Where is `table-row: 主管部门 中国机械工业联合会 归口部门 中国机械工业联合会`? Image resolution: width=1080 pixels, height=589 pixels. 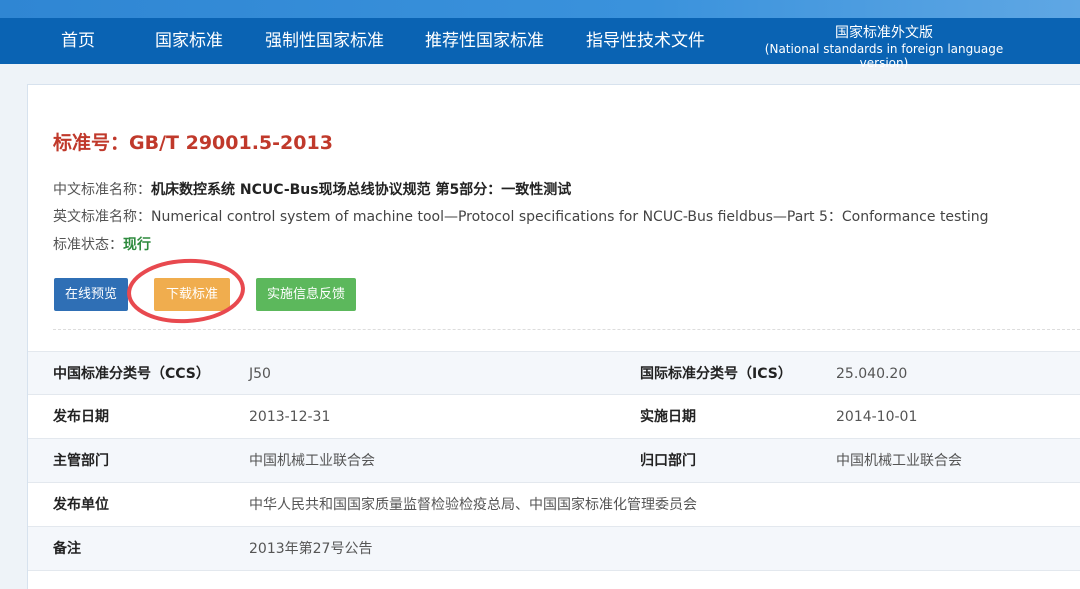 table-row: 主管部门 中国机械工业联合会 归口部门 中国机械工业联合会 is located at coordinates (554, 461).